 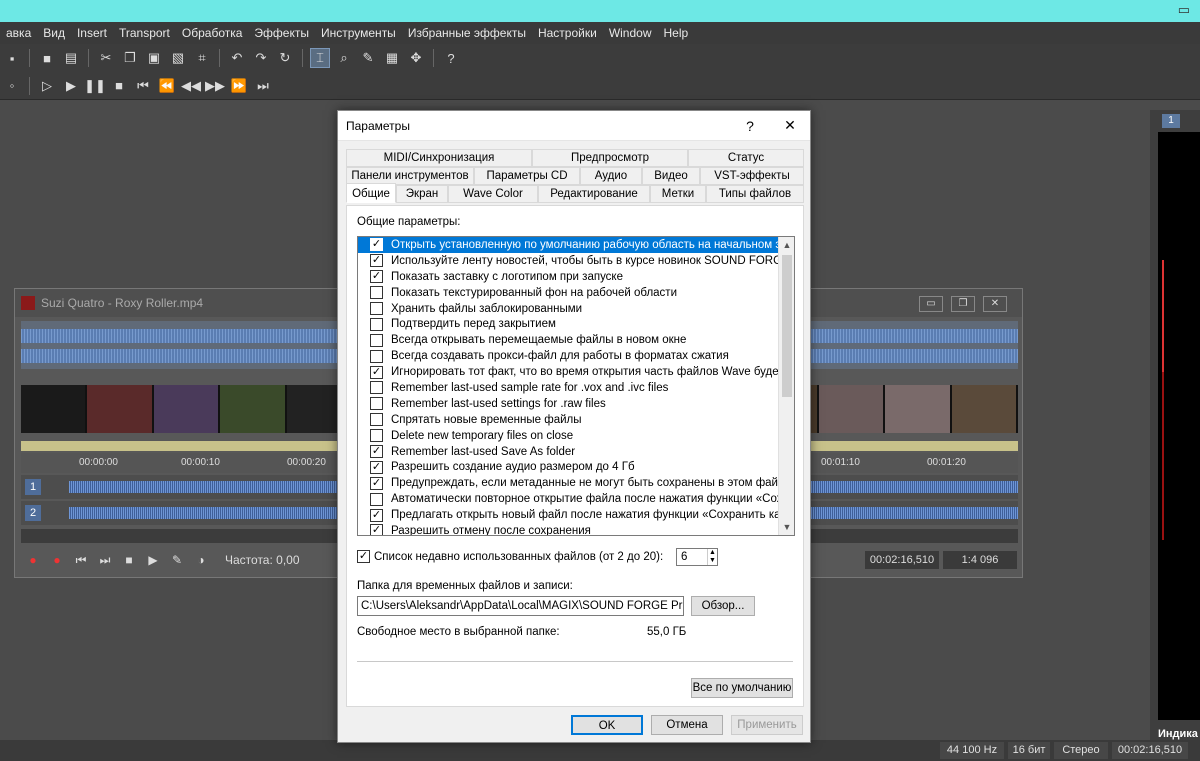 I want to click on previous-icon: ⏪, so click(x=167, y=86).